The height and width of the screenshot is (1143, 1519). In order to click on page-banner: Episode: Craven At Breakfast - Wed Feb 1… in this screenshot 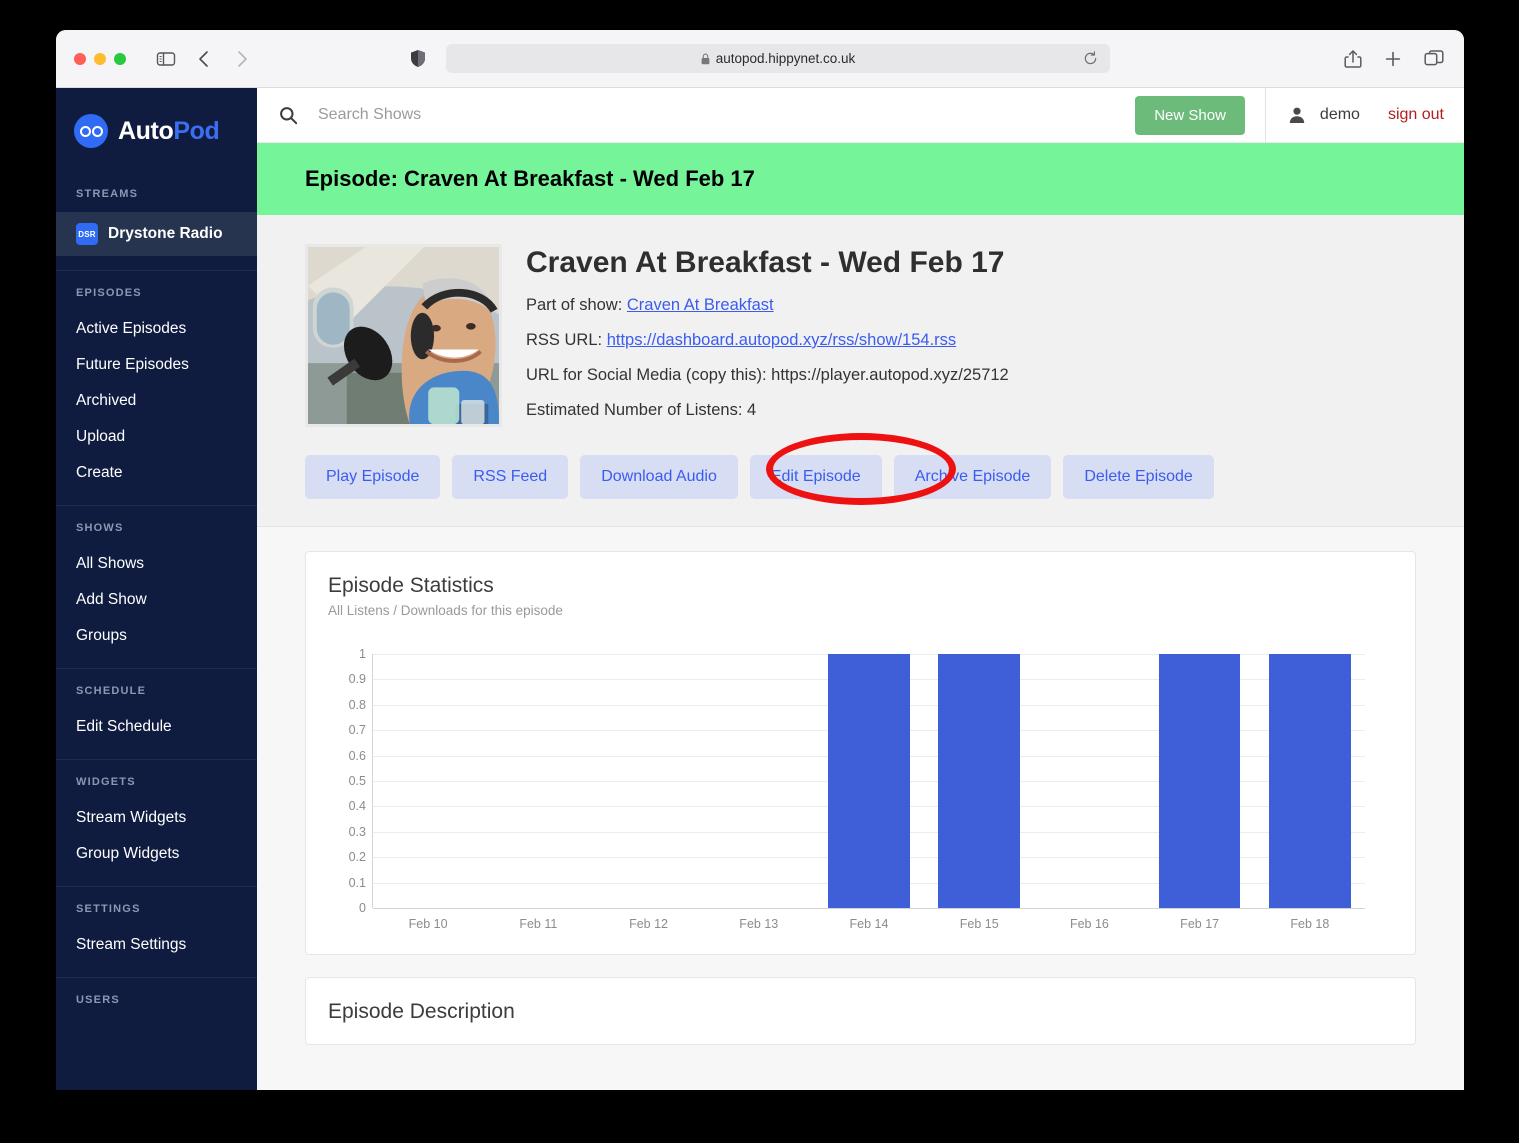, I will do `click(860, 179)`.